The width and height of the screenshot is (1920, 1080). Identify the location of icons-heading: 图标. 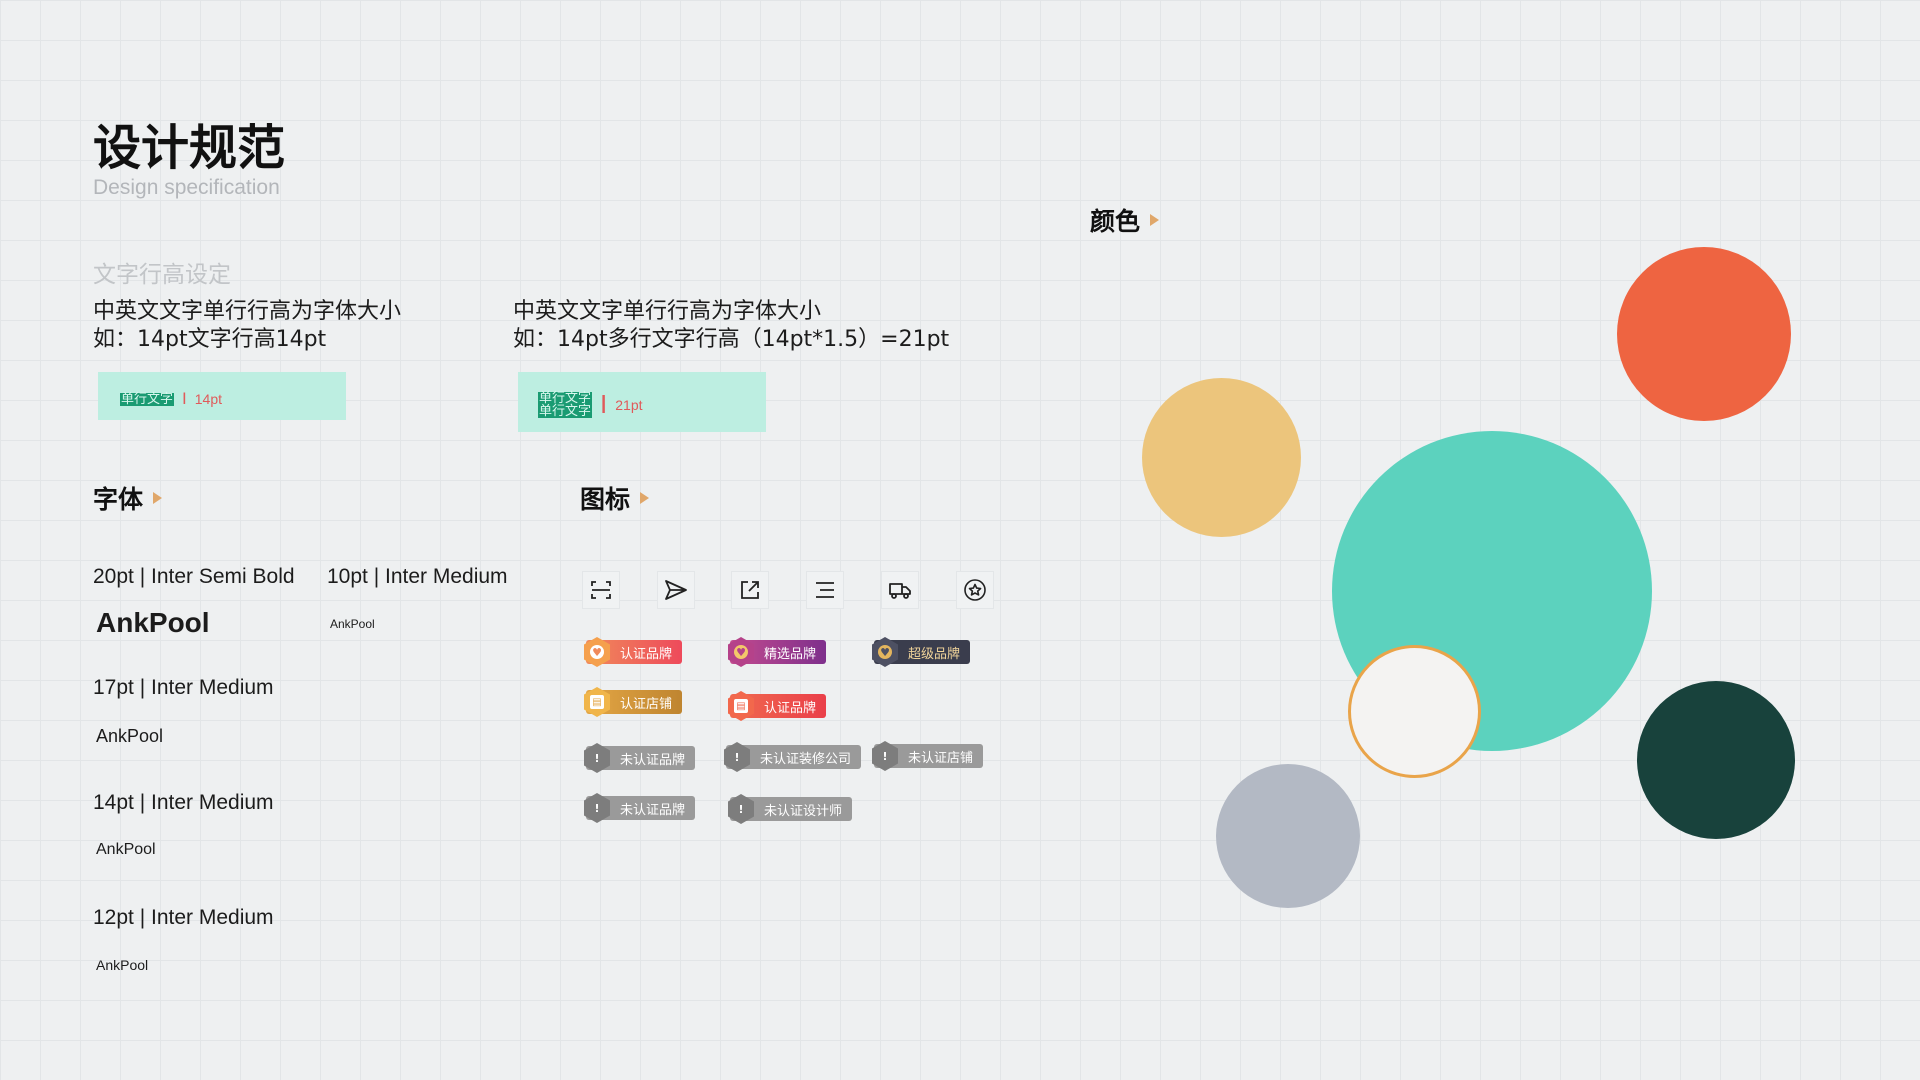
(615, 498).